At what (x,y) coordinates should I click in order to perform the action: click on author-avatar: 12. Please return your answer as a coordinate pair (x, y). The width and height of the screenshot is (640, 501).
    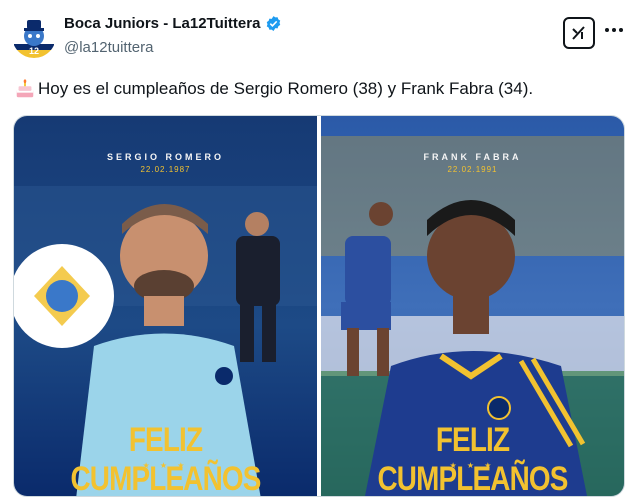
    Looking at the image, I should click on (34, 36).